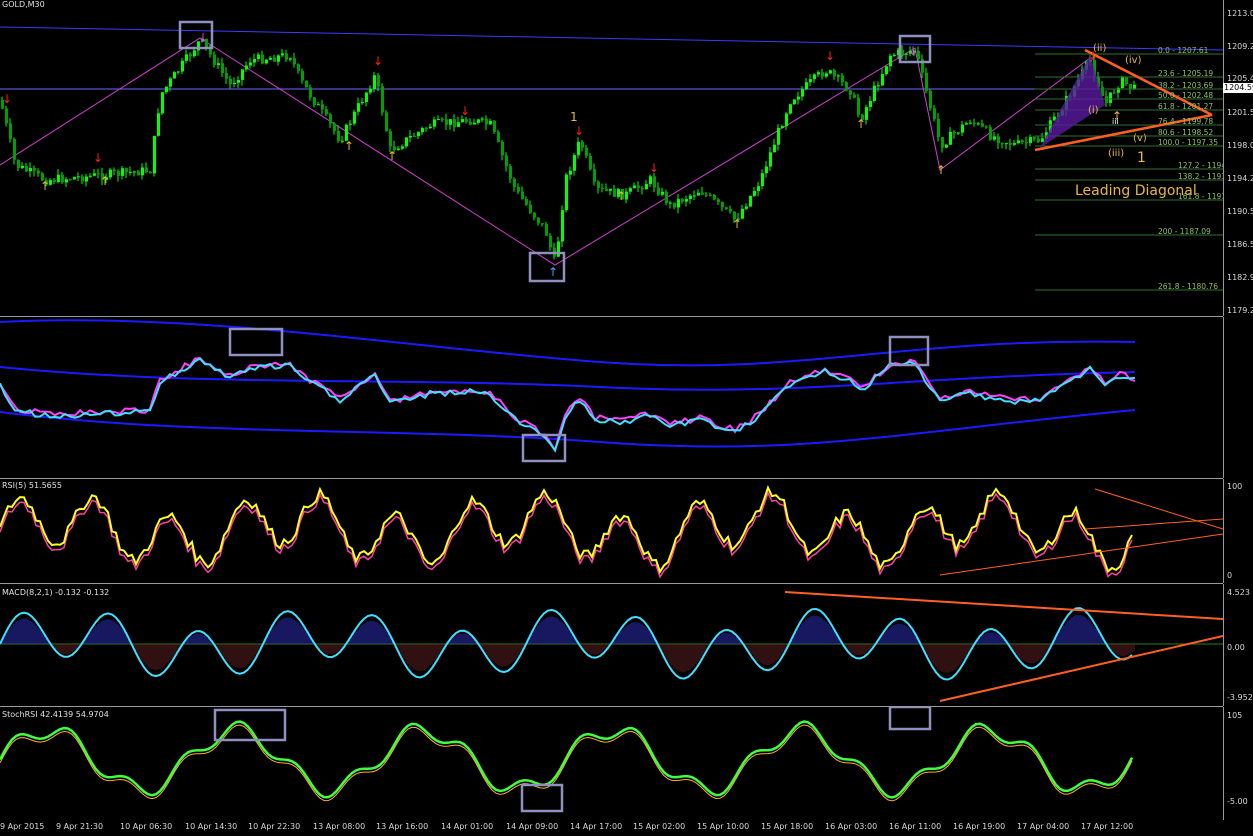 Image resolution: width=1253 pixels, height=836 pixels. I want to click on price-tick: 1182.9, so click(1240, 277).